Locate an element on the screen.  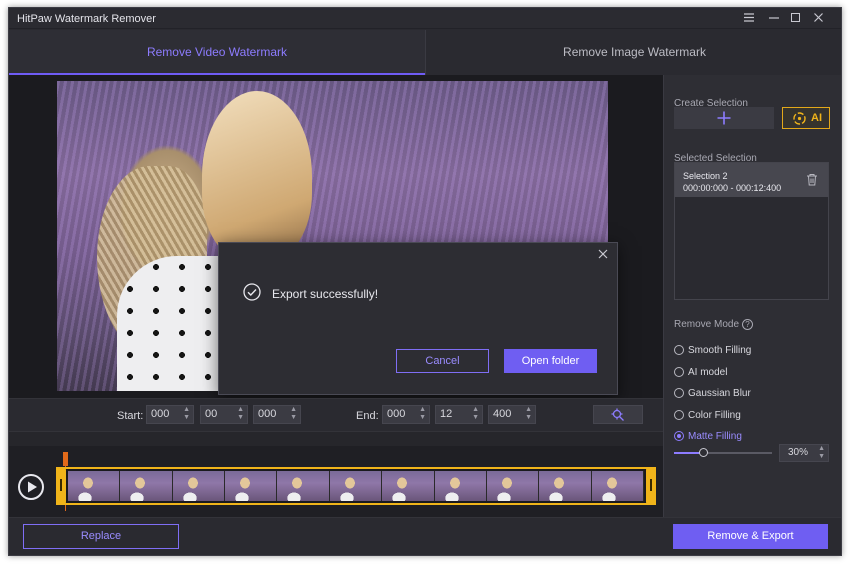
remove-mode-label: Remove Mode is located at coordinates (707, 324).